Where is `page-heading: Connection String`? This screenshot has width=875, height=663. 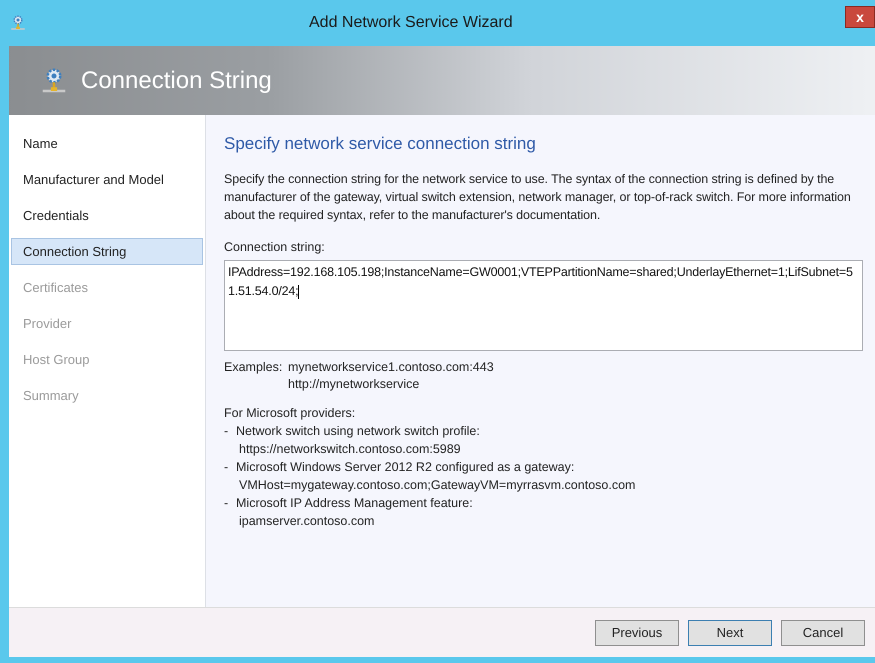 page-heading: Connection String is located at coordinates (176, 81).